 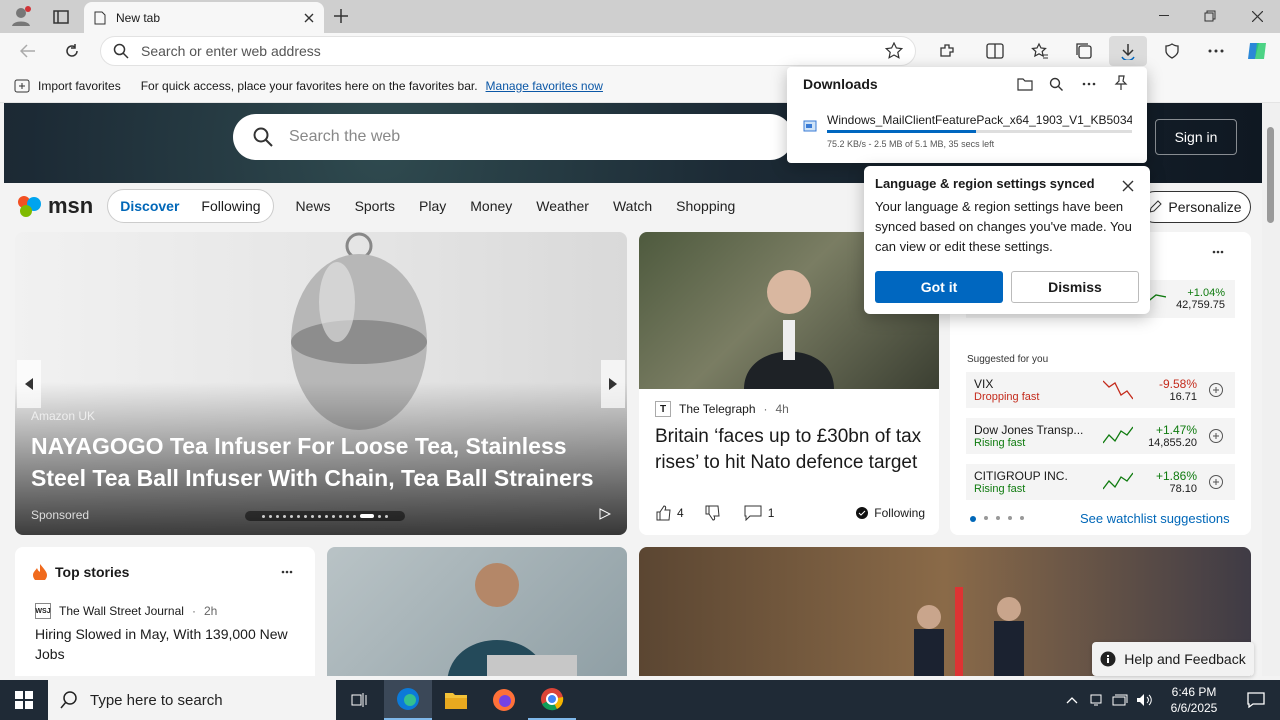 I want to click on download-progress-track, so click(x=979, y=131).